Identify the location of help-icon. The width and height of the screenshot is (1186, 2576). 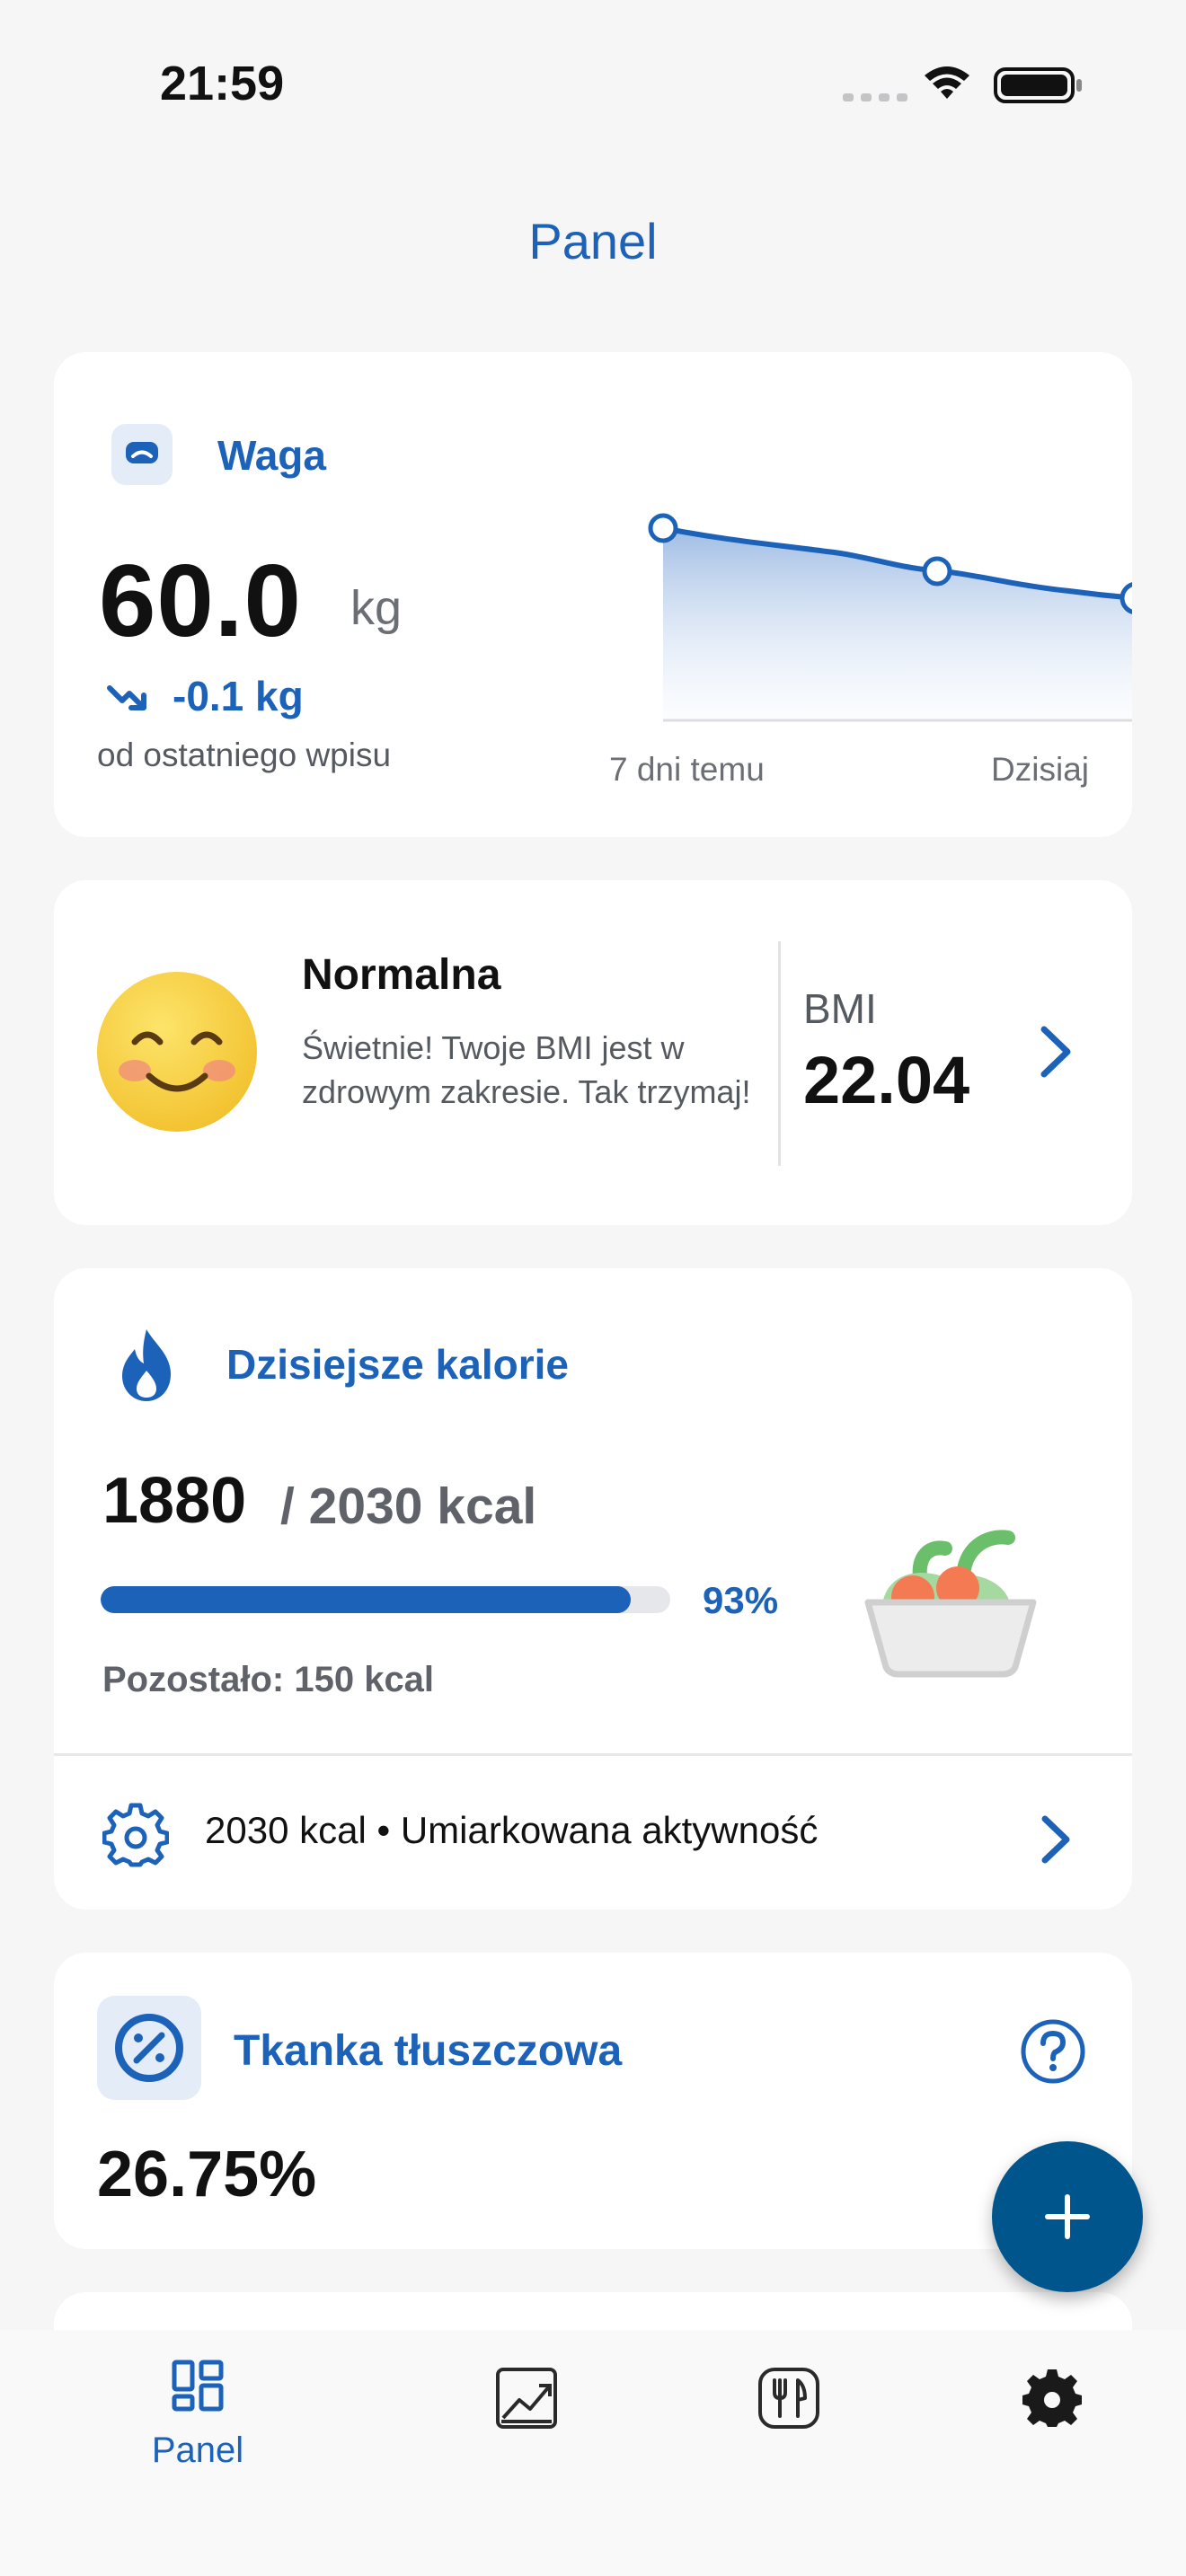
(1053, 2051).